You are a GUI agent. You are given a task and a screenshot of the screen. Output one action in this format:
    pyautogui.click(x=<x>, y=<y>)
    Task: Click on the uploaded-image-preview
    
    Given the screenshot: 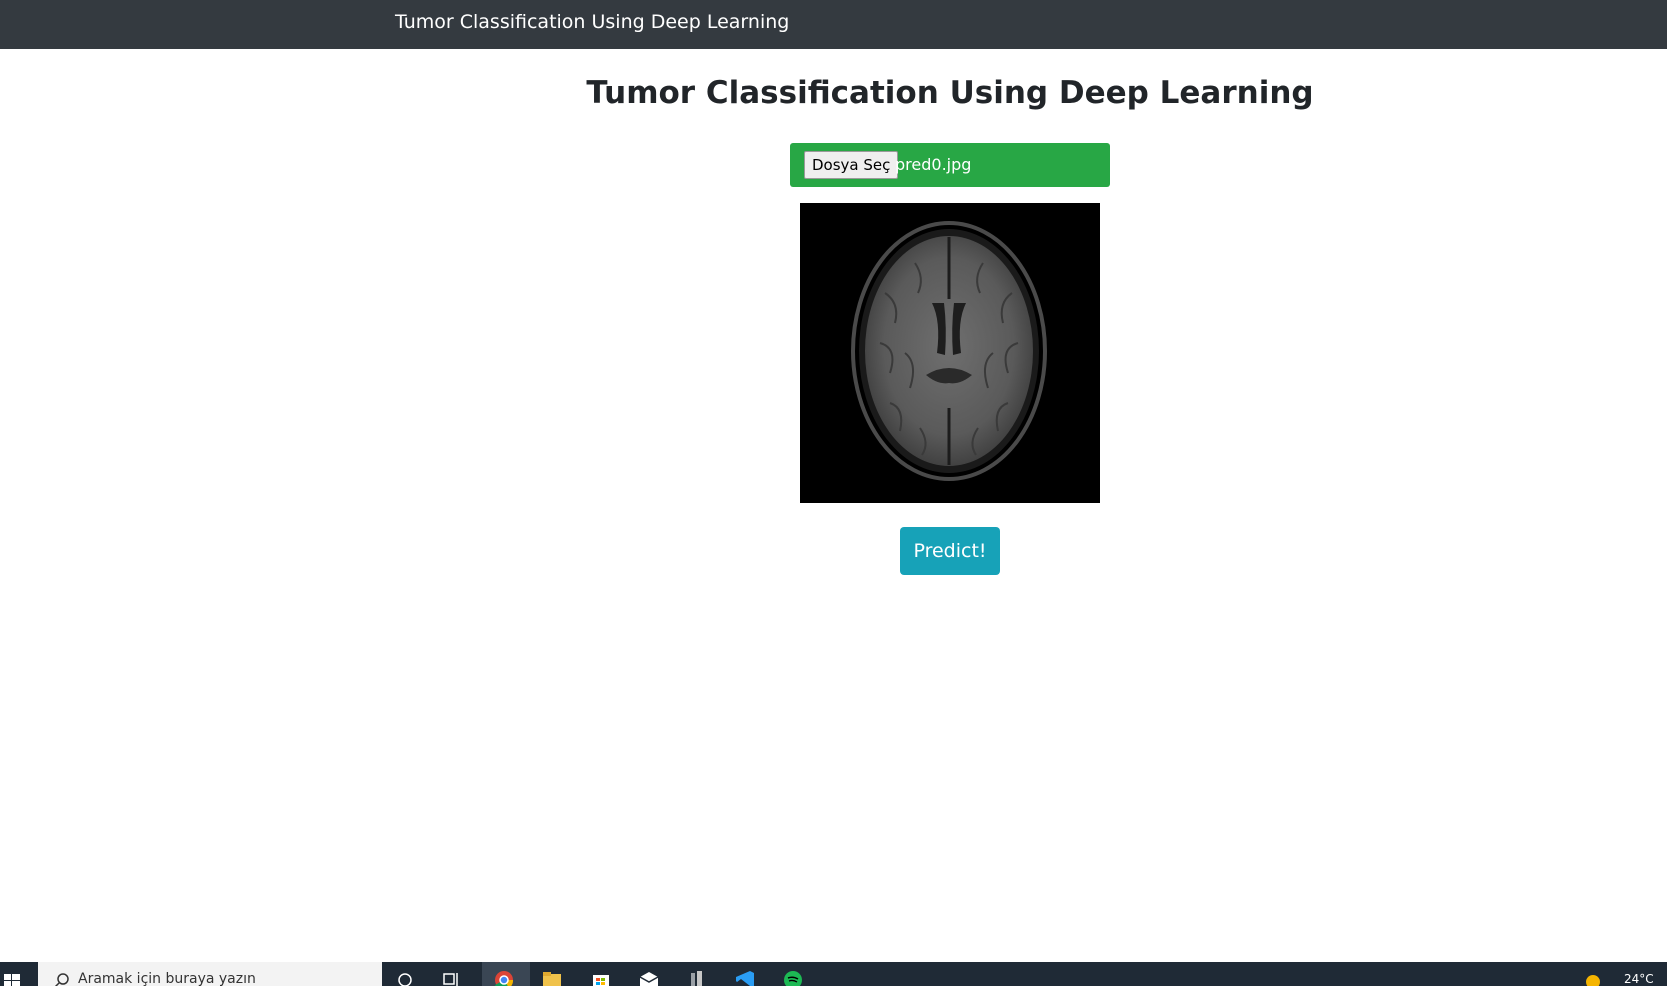 What is the action you would take?
    pyautogui.click(x=950, y=353)
    